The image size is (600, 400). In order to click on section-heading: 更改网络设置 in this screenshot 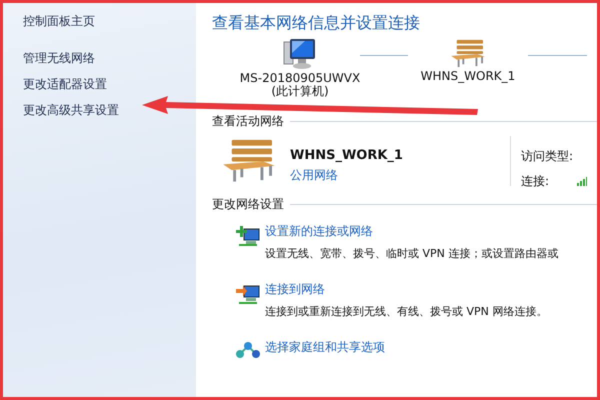, I will do `click(248, 204)`.